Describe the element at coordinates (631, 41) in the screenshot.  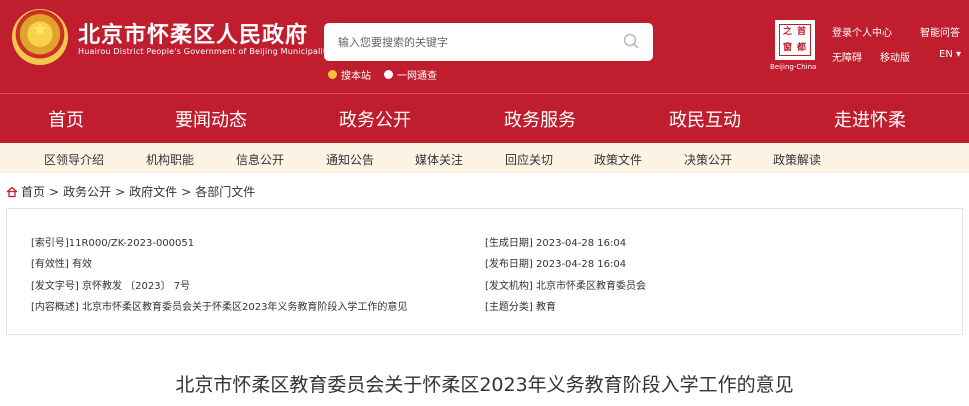
I see `search-icon` at that location.